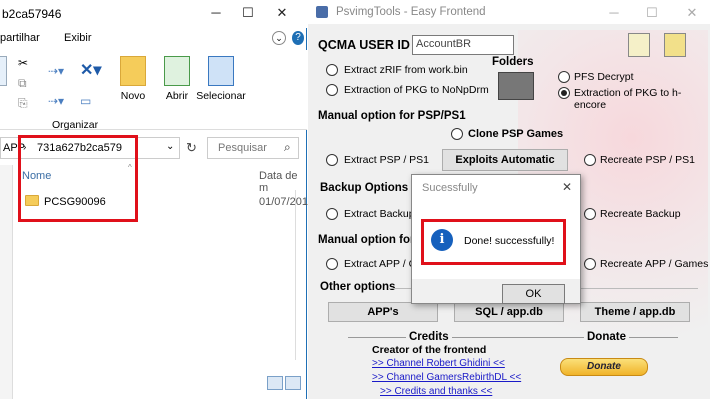 The image size is (710, 399). Describe the element at coordinates (153, 14) in the screenshot. I see `explorer-title-bar: b2ca57946 ─ ☐ ✕` at that location.